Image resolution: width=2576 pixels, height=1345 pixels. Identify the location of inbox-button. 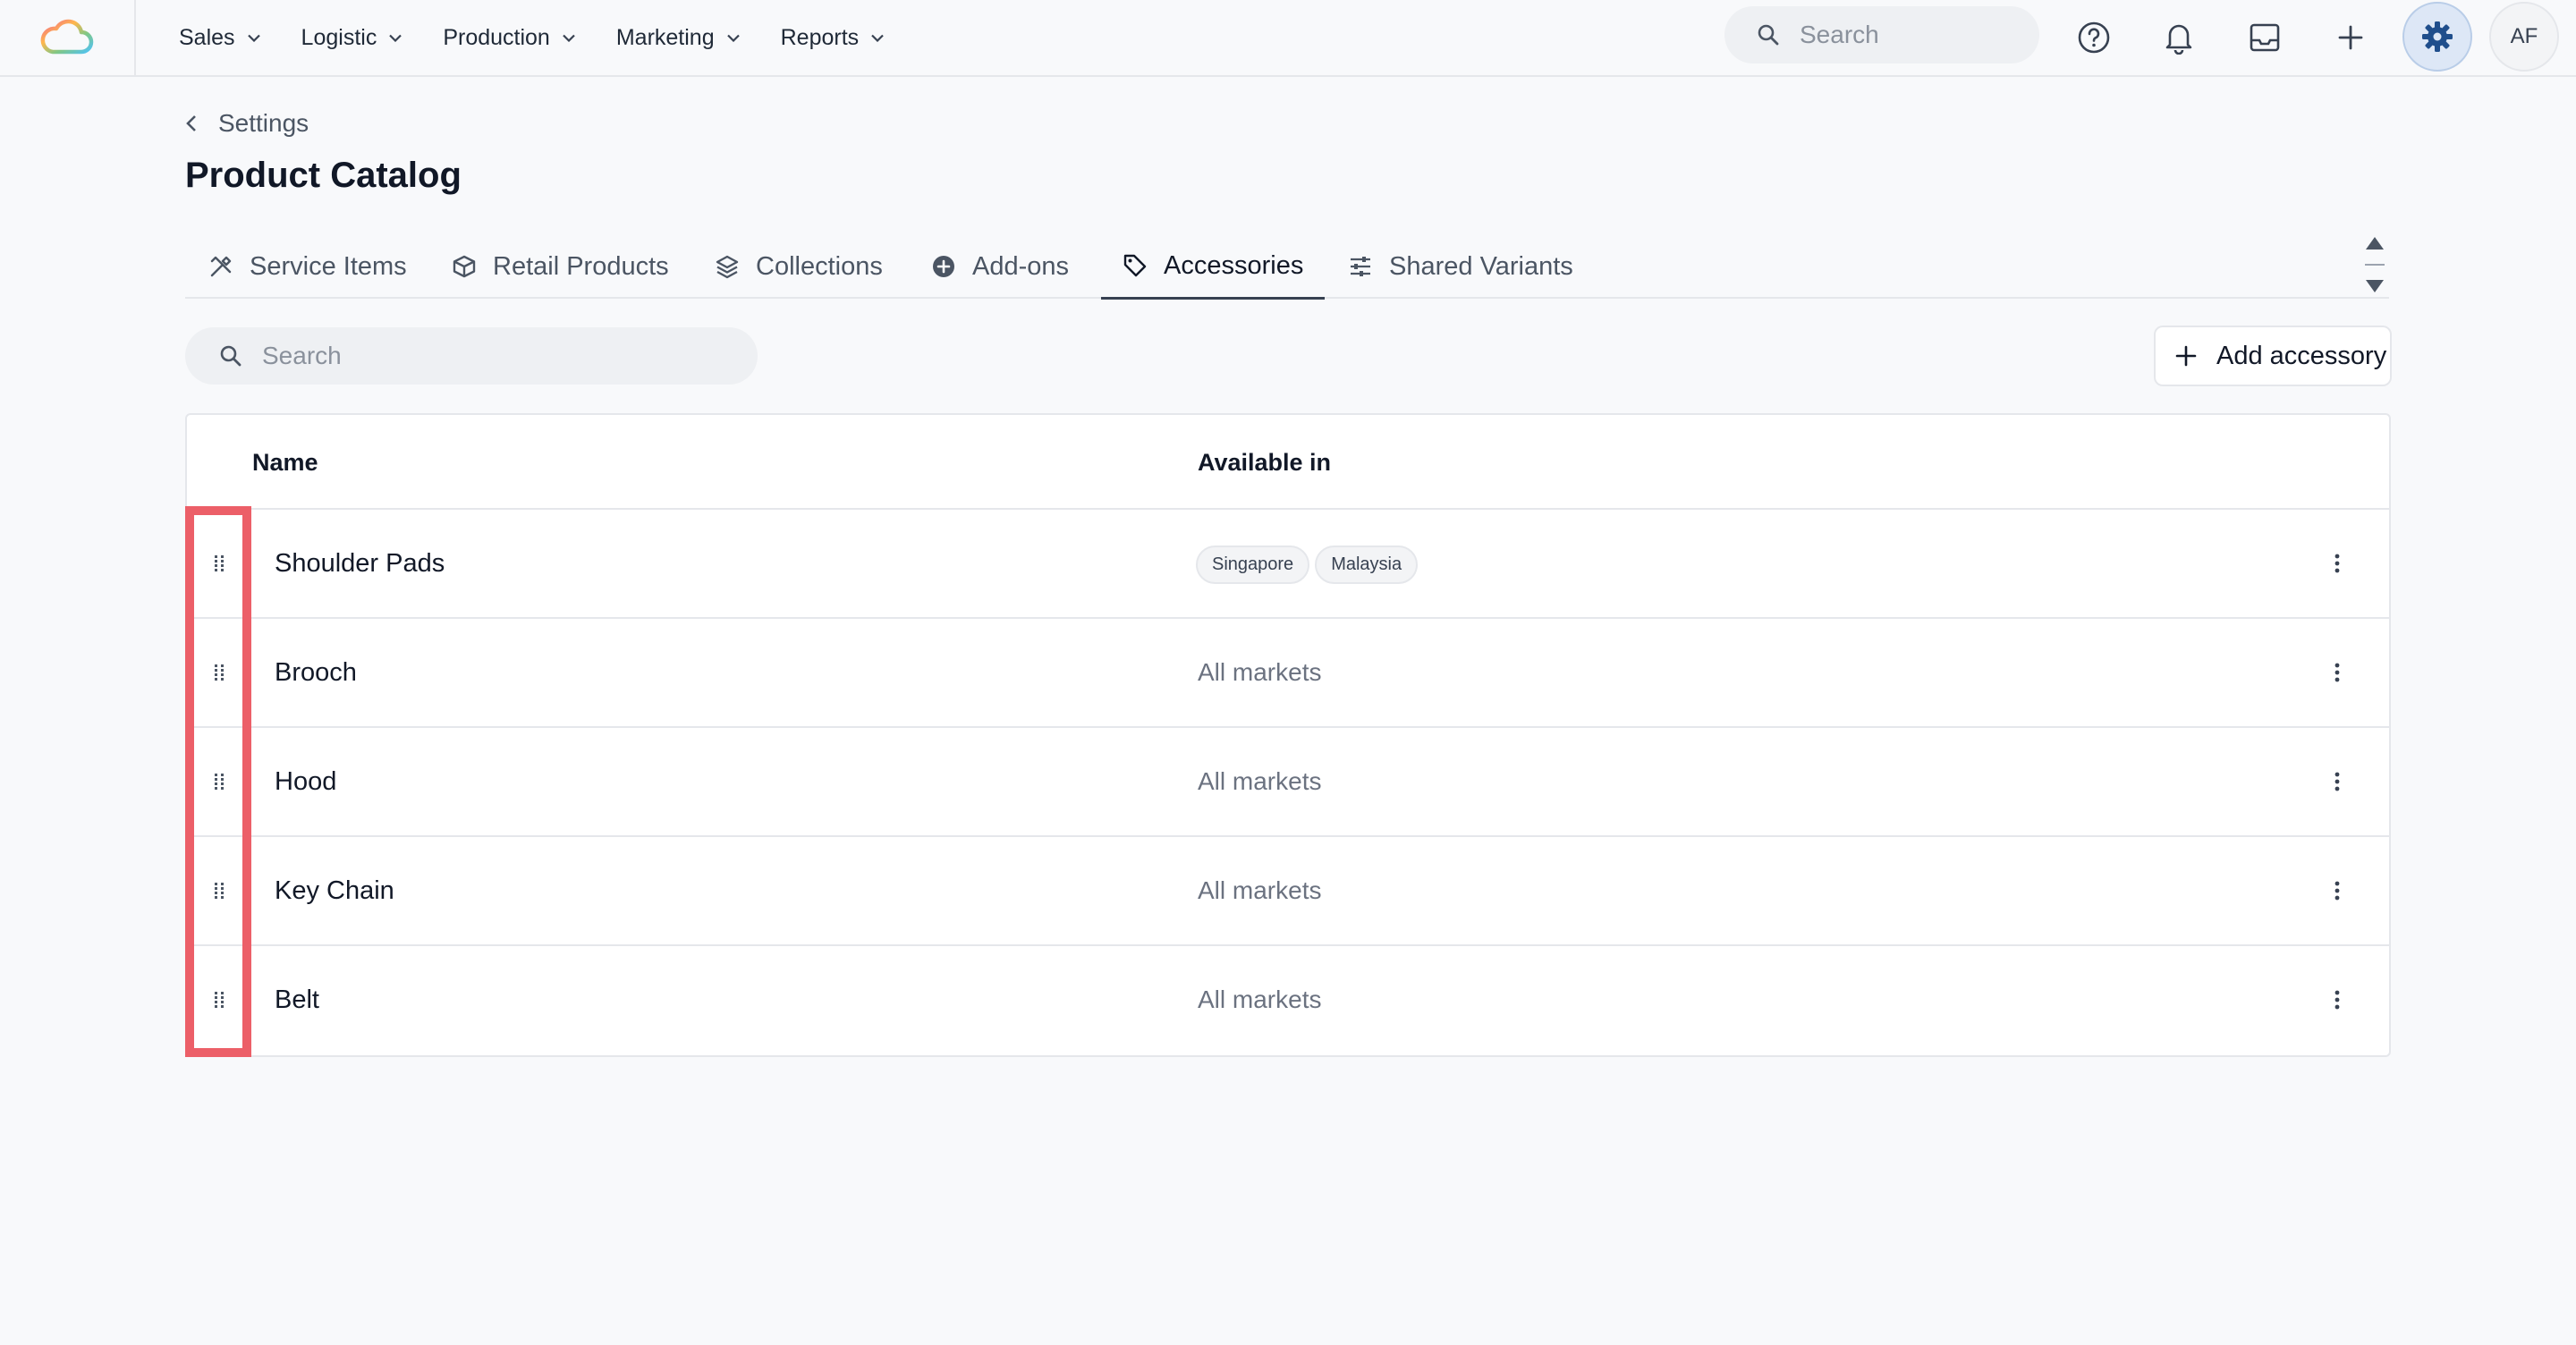
(2265, 38).